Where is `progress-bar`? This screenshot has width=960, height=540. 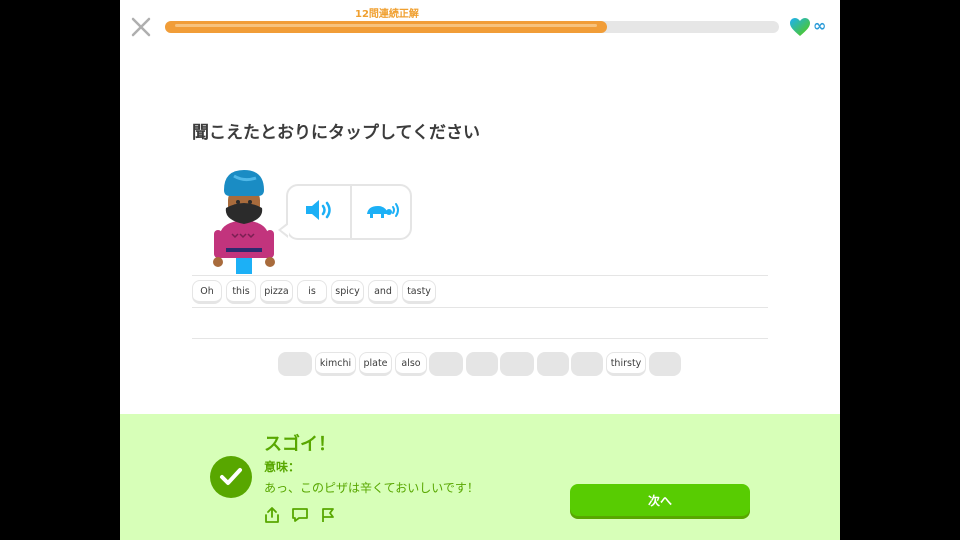 progress-bar is located at coordinates (472, 27).